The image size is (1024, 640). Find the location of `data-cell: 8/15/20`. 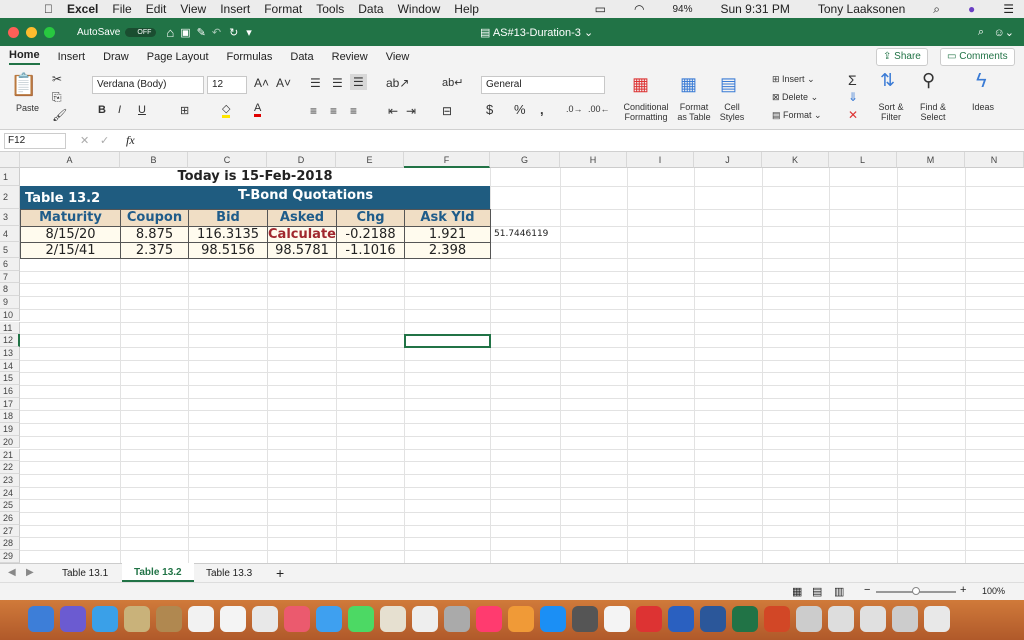

data-cell: 8/15/20 is located at coordinates (70, 234).